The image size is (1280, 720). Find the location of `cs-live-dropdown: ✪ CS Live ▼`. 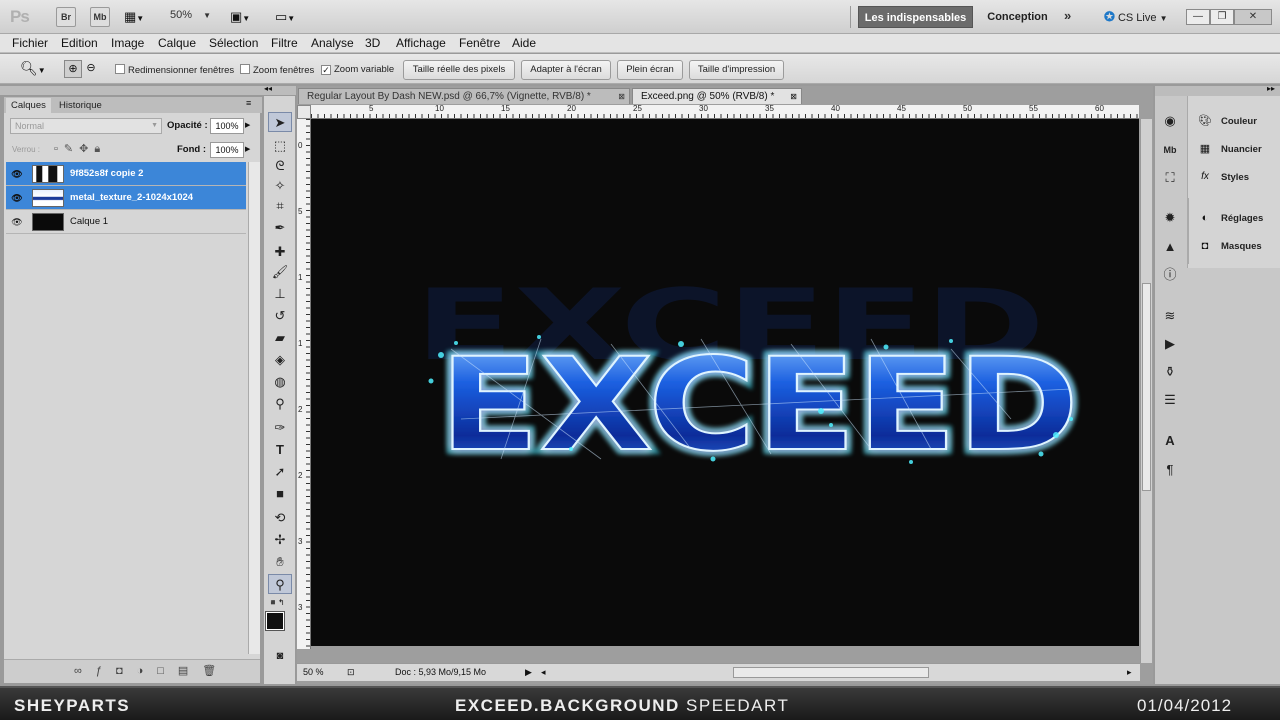

cs-live-dropdown: ✪ CS Live ▼ is located at coordinates (1135, 17).